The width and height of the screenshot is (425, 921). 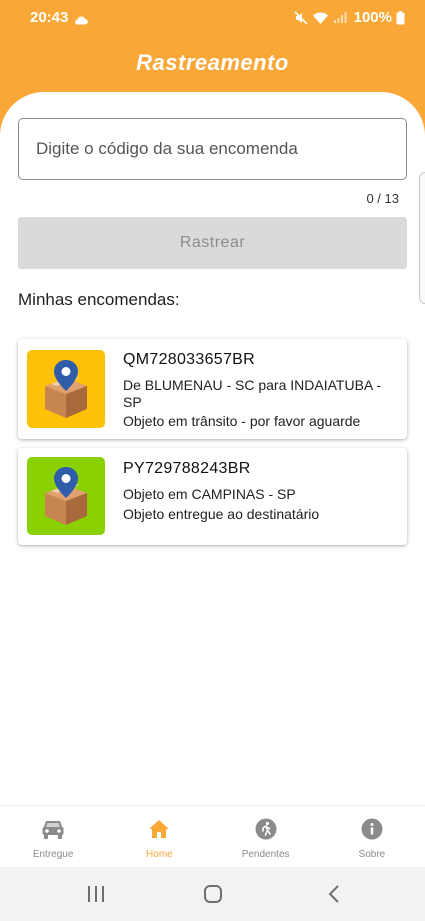 I want to click on edge-panel-handle, so click(x=422, y=238).